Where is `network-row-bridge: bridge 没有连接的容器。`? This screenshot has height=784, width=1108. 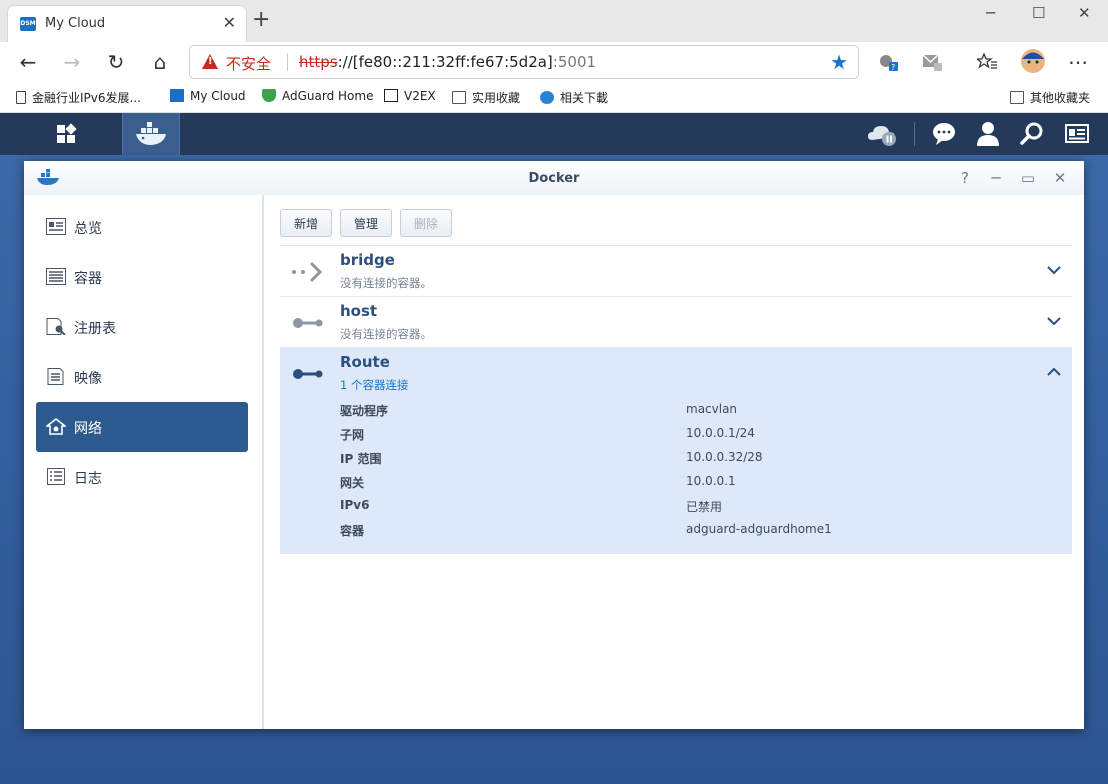 network-row-bridge: bridge 没有连接的容器。 is located at coordinates (676, 270).